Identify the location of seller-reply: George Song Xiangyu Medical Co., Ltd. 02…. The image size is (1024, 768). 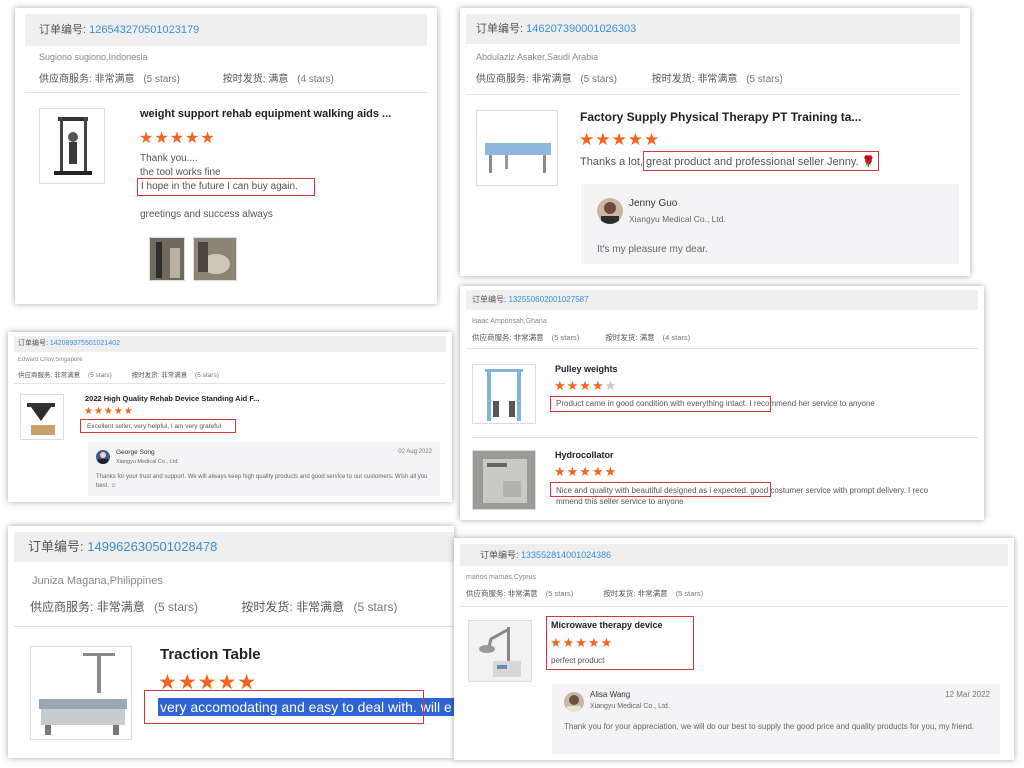
(264, 469).